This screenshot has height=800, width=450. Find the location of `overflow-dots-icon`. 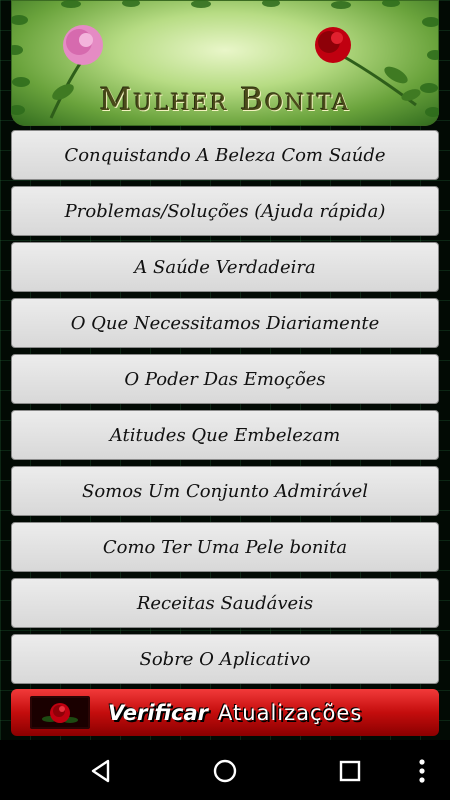

overflow-dots-icon is located at coordinates (422, 771).